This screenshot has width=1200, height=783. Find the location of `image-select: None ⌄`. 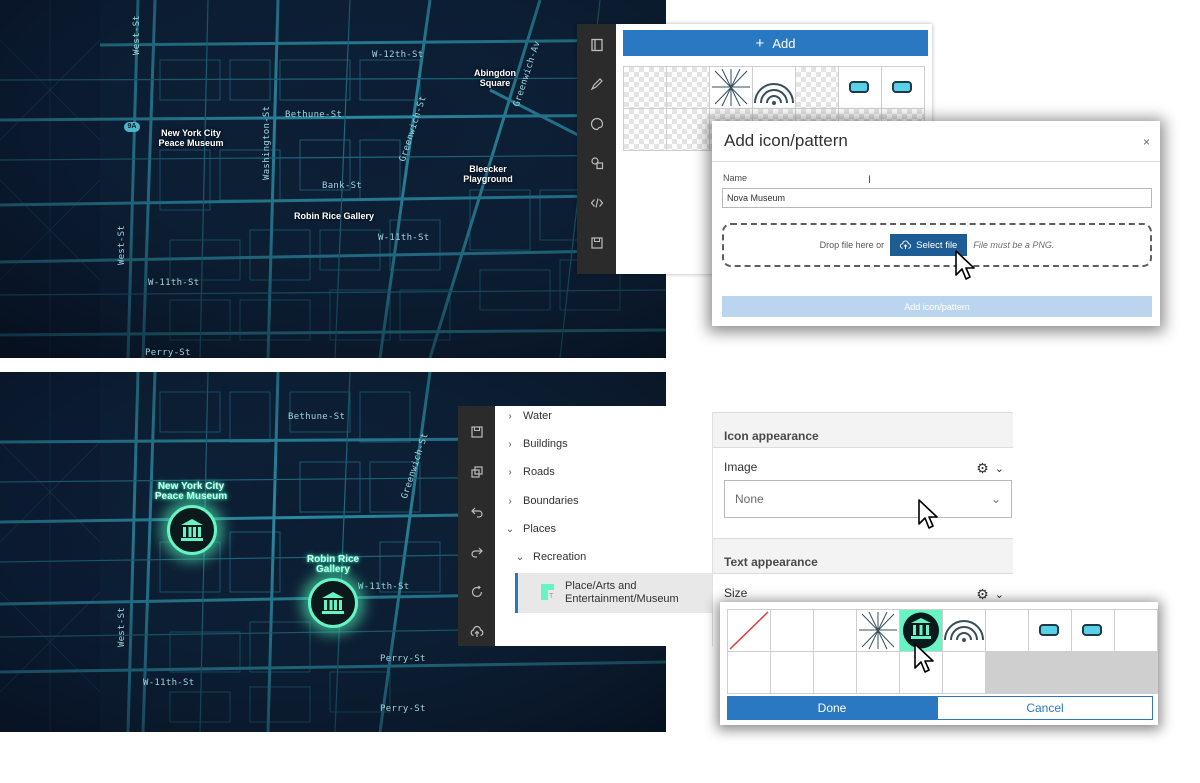

image-select: None ⌄ is located at coordinates (868, 499).